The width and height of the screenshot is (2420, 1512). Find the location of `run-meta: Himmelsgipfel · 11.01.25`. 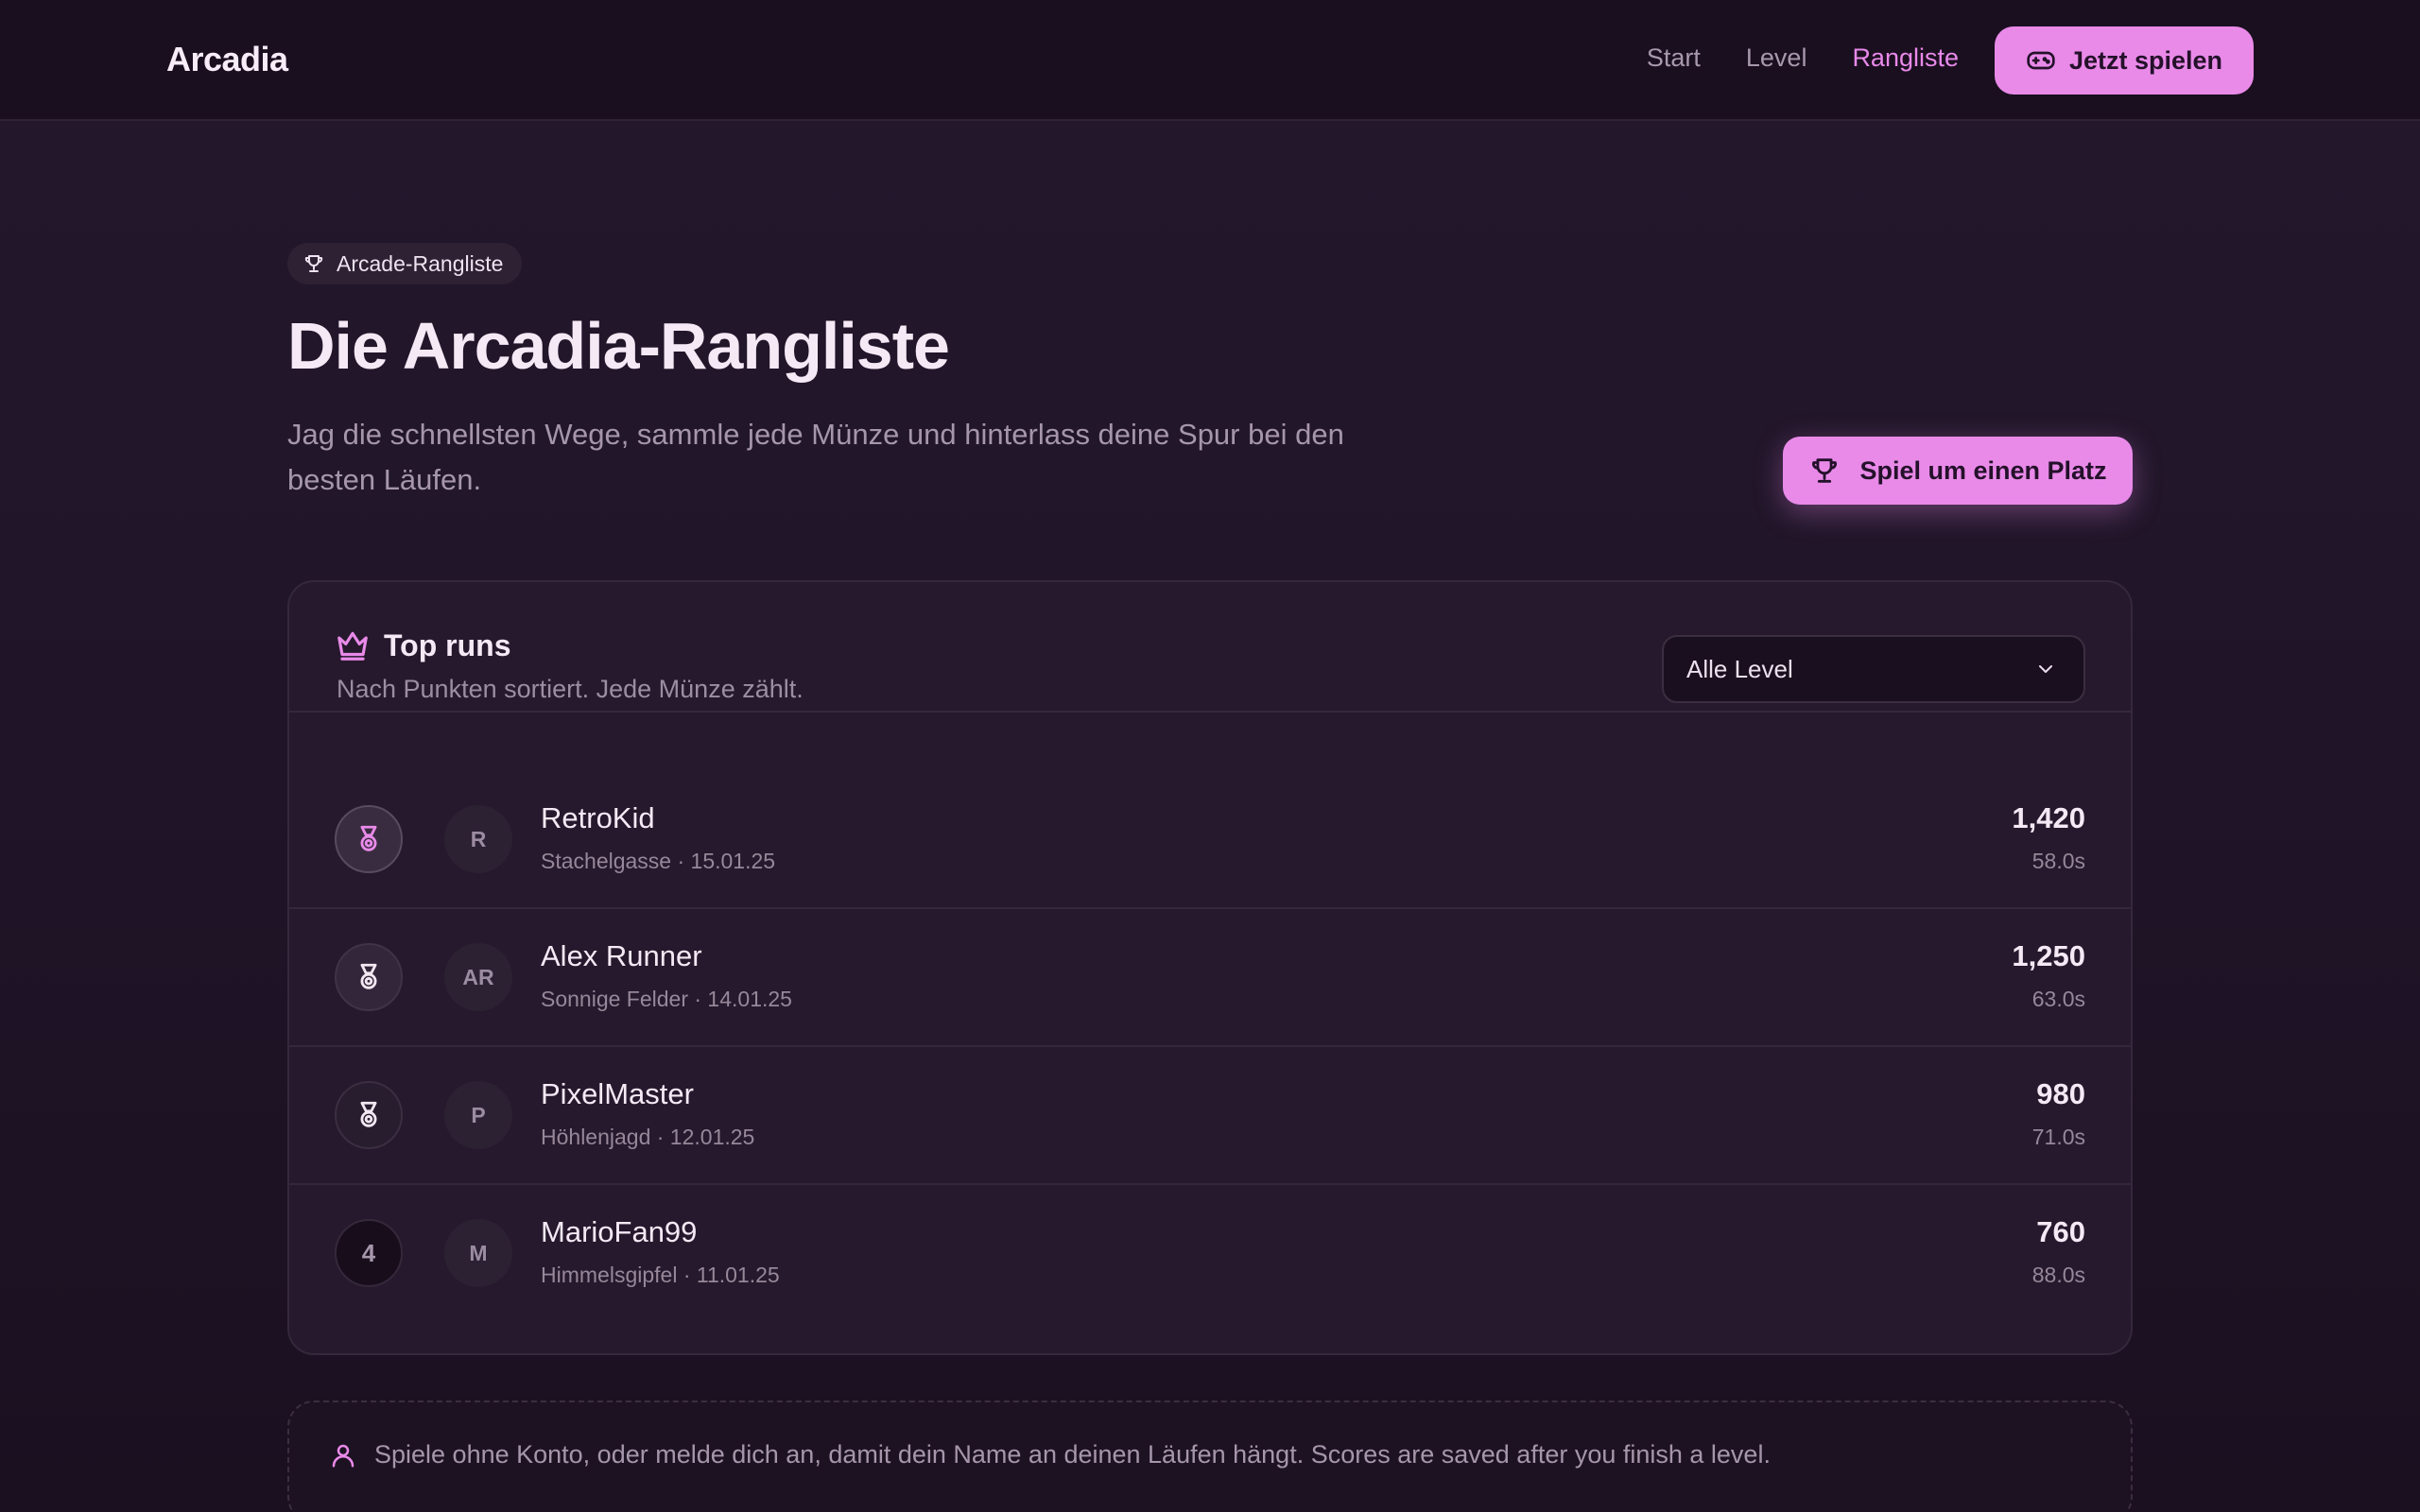

run-meta: Himmelsgipfel · 11.01.25 is located at coordinates (660, 1275).